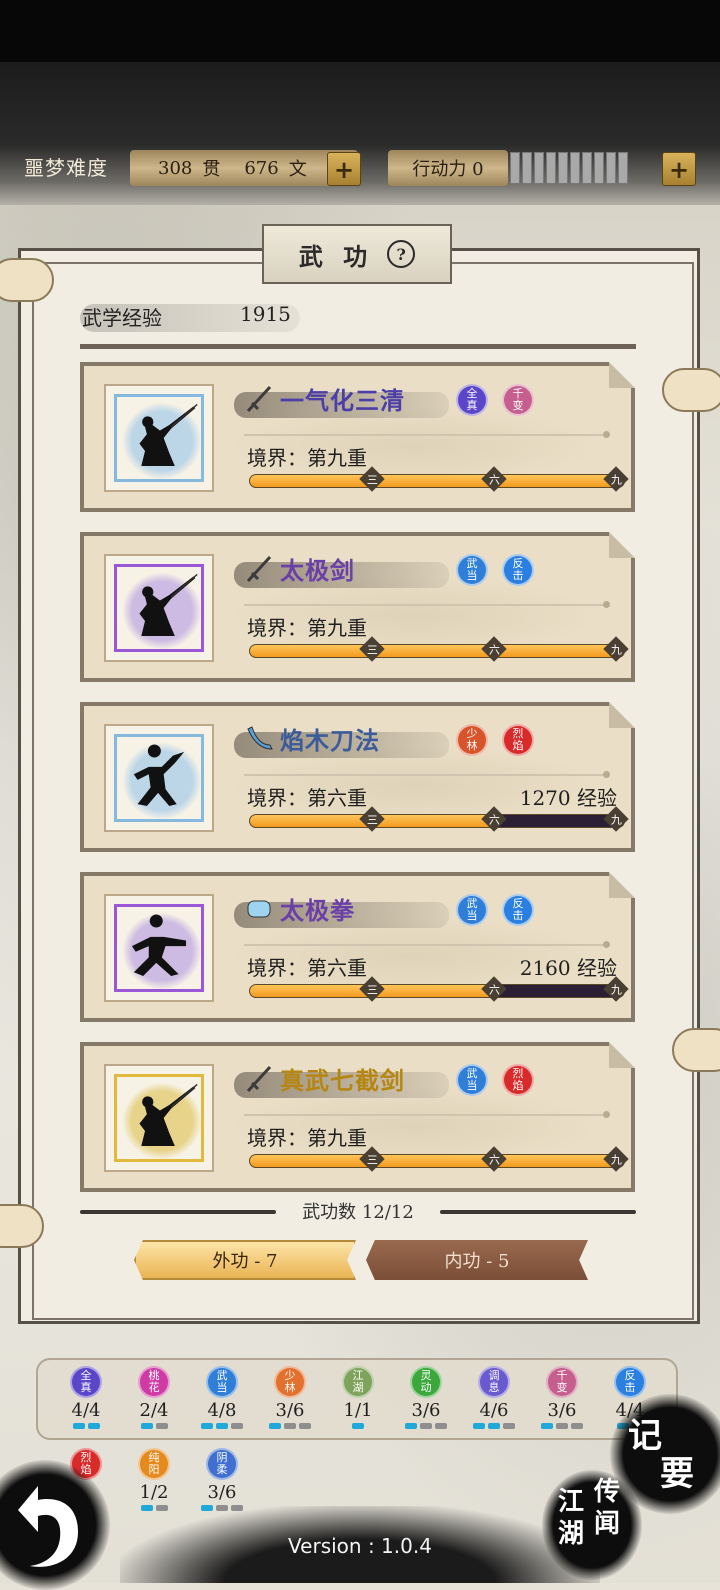  I want to click on skill-title: 太极剑, so click(299, 568).